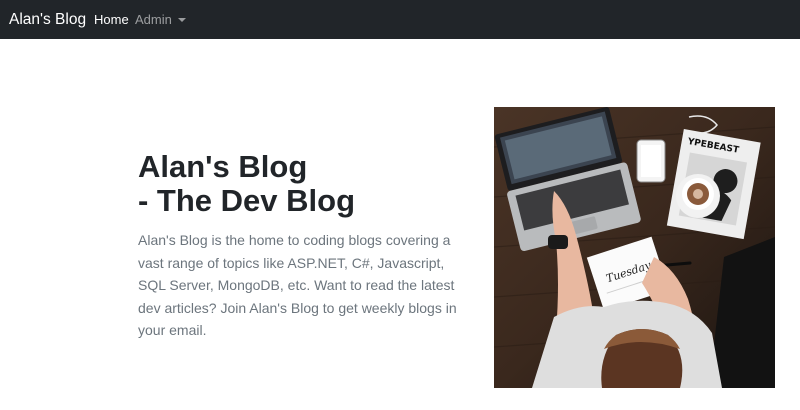  What do you see at coordinates (247, 200) in the screenshot?
I see `hero-title-line2: - The Dev Blog` at bounding box center [247, 200].